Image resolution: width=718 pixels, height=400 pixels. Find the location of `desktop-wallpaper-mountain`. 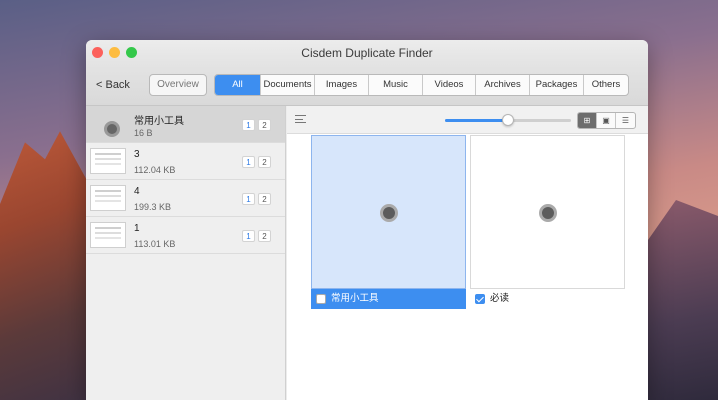

desktop-wallpaper-mountain is located at coordinates (50, 265).